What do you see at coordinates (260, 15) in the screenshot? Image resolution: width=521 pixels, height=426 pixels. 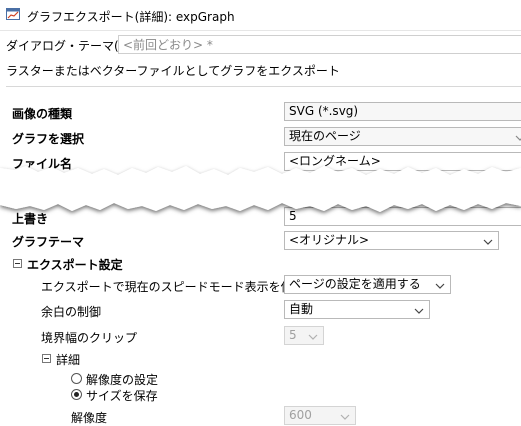 I see `title-bar: グラフエクスポート(詳細): expGraph` at bounding box center [260, 15].